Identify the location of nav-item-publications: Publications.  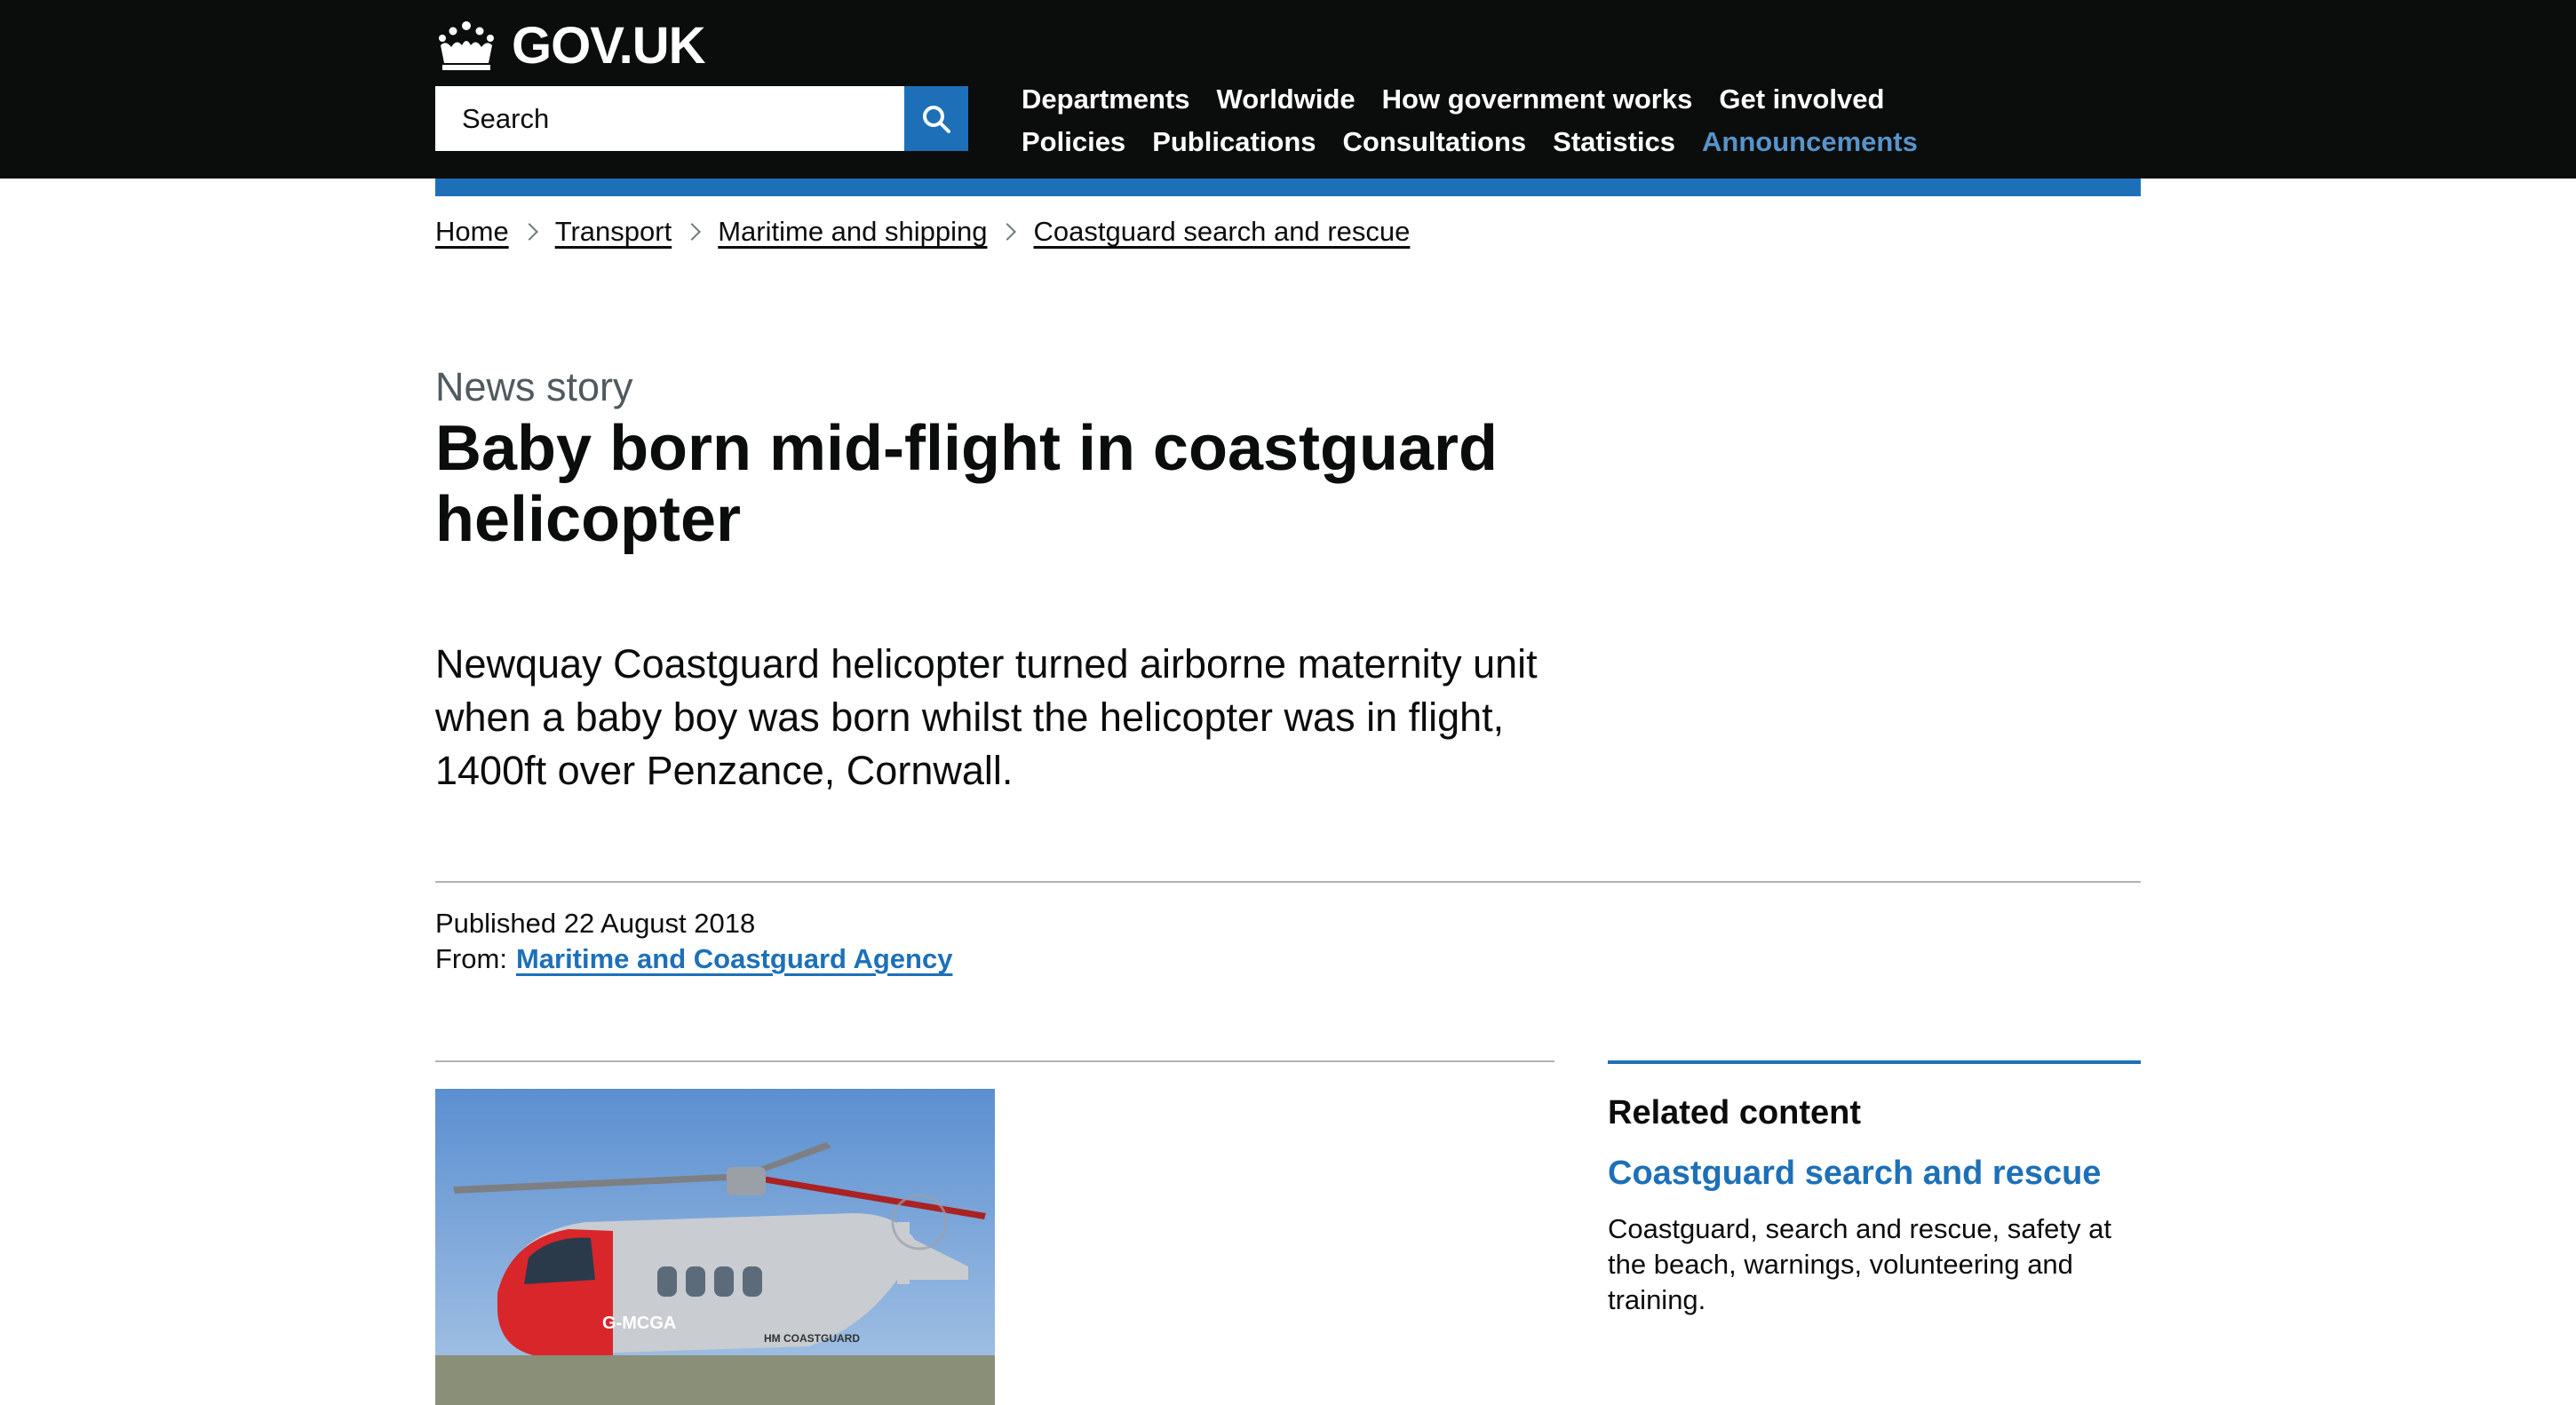
(1234, 142).